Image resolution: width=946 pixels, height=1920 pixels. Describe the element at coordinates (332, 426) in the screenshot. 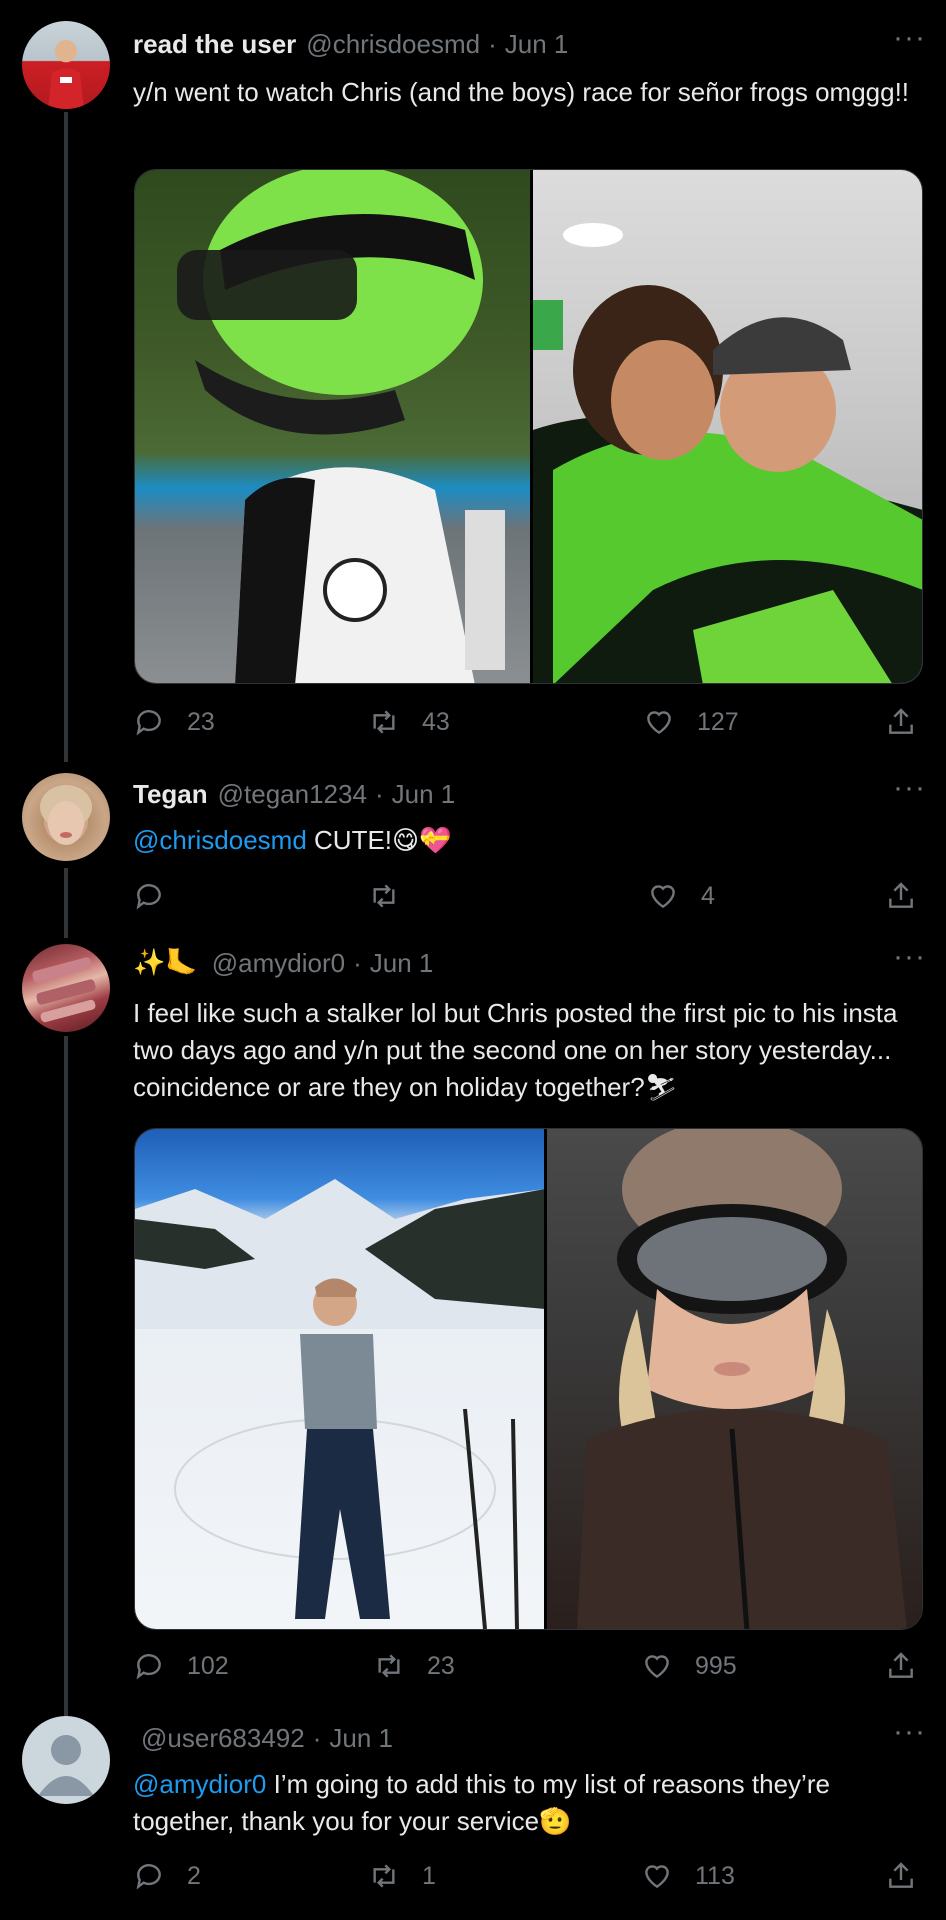

I see `racer-helmet-photo` at that location.